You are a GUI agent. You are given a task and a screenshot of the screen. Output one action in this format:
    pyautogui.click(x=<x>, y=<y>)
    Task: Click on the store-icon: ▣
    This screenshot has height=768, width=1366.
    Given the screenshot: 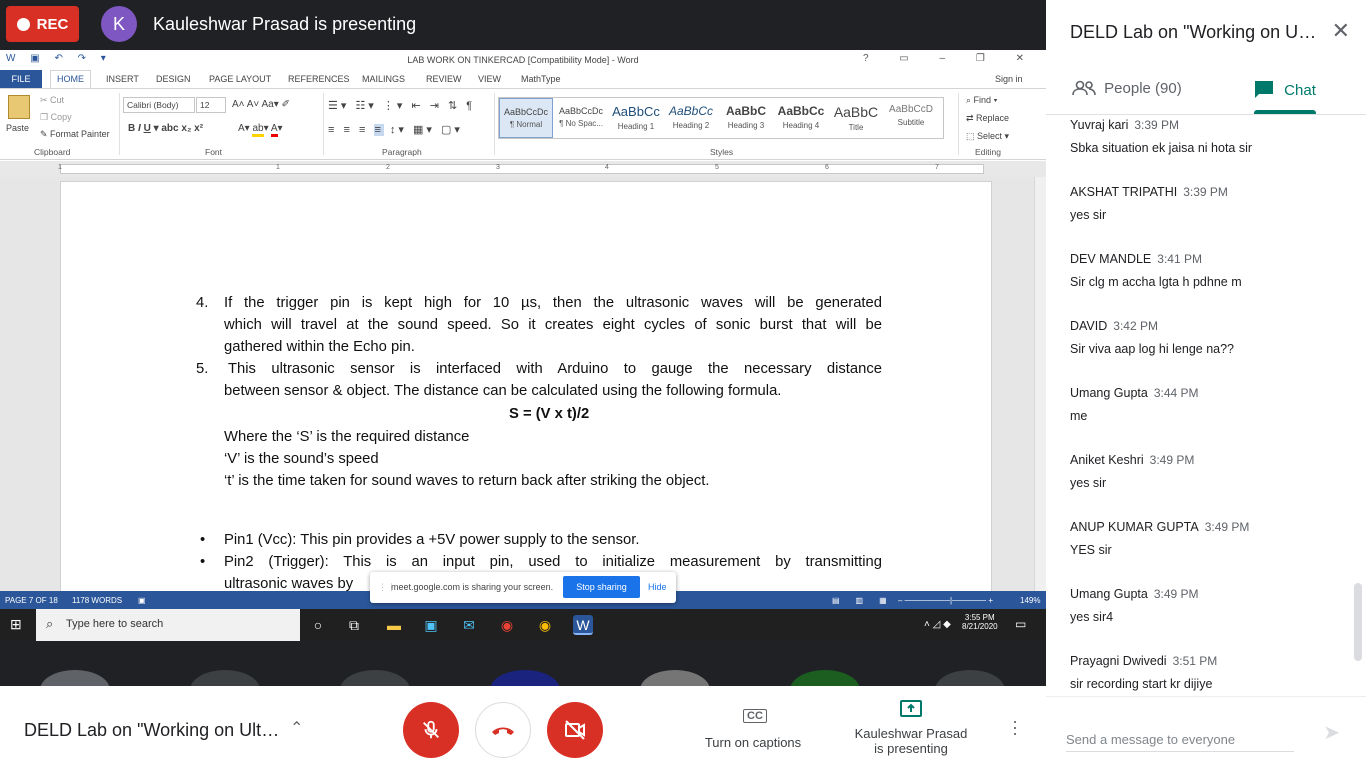 What is the action you would take?
    pyautogui.click(x=431, y=625)
    